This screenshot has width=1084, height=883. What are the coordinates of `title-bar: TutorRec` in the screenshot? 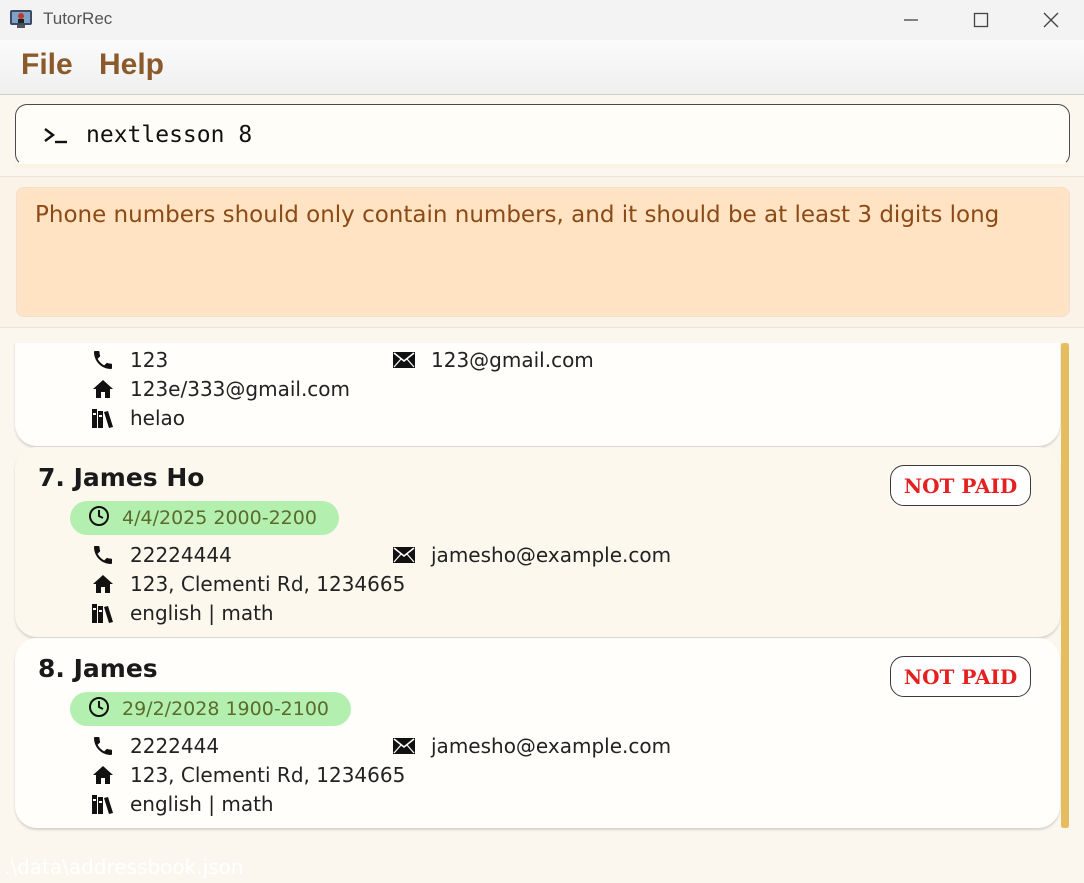 It's located at (542, 20).